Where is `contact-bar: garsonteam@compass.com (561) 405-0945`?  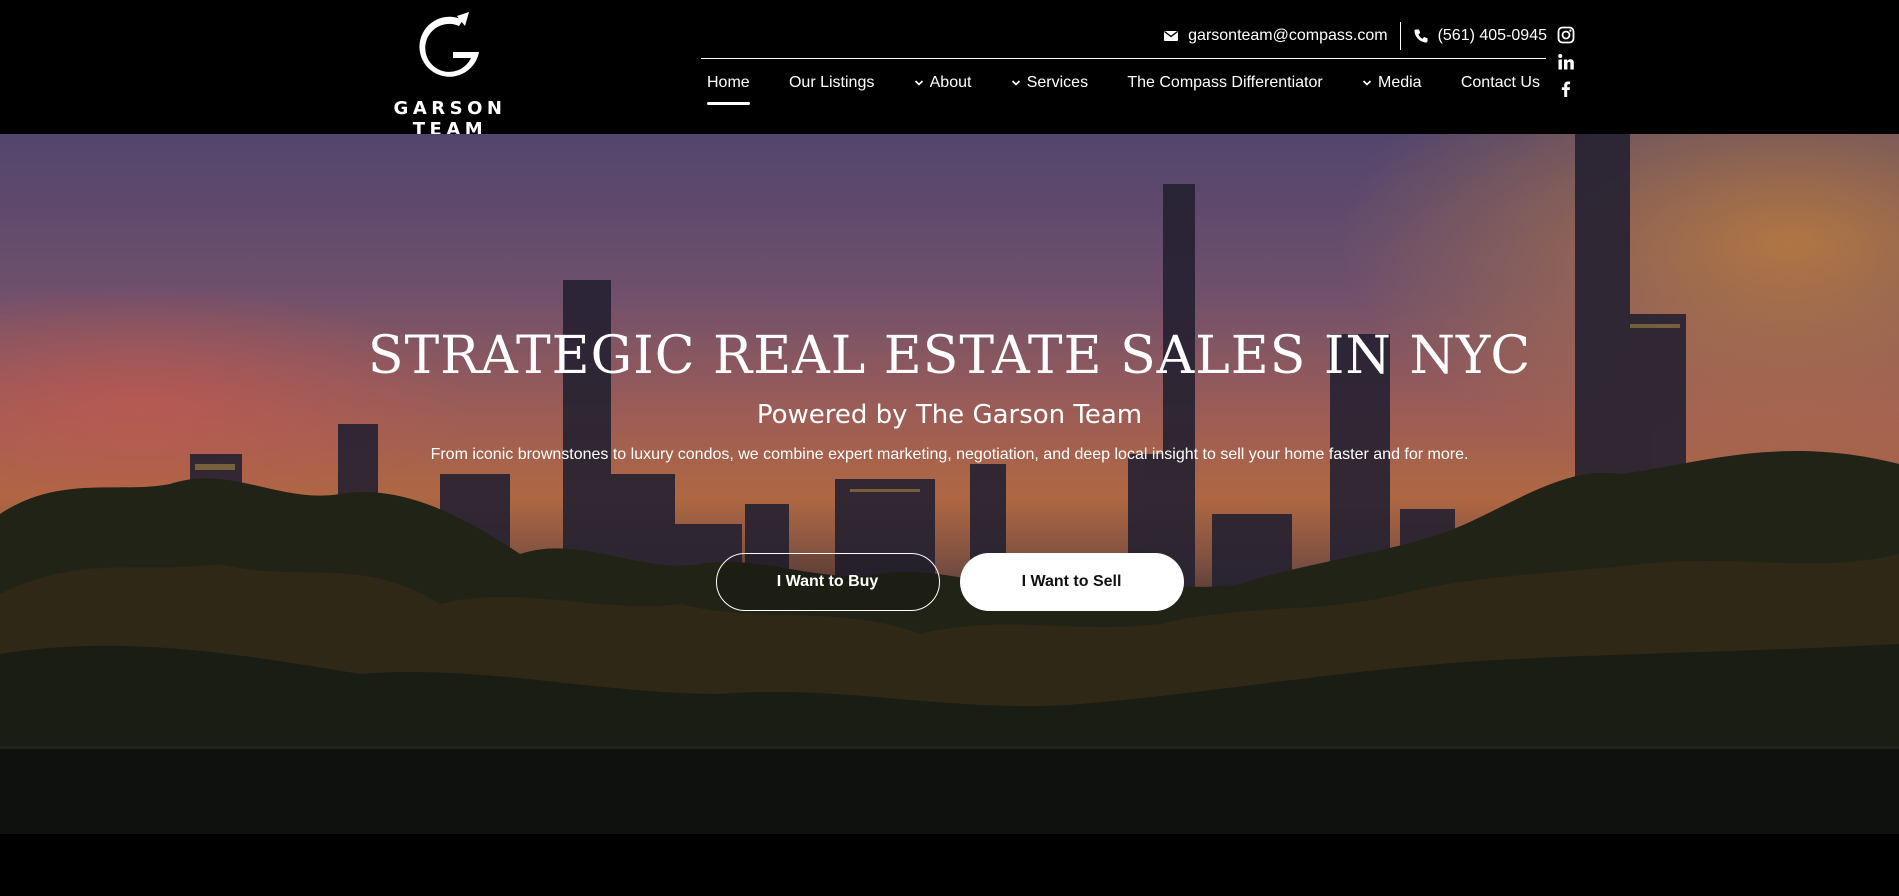 contact-bar: garsonteam@compass.com (561) 405-0945 is located at coordinates (1355, 36).